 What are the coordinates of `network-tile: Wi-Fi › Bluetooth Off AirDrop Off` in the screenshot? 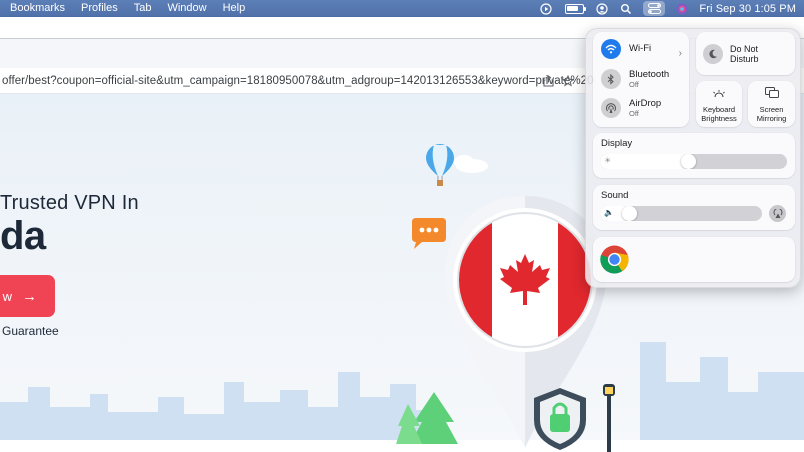 It's located at (641, 79).